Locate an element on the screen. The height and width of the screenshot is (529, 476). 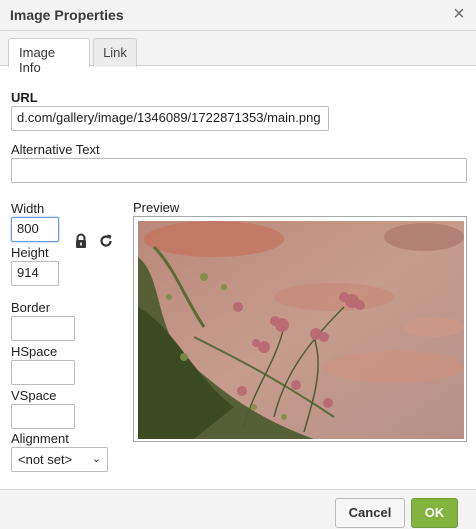
height-label: Height is located at coordinates (30, 252).